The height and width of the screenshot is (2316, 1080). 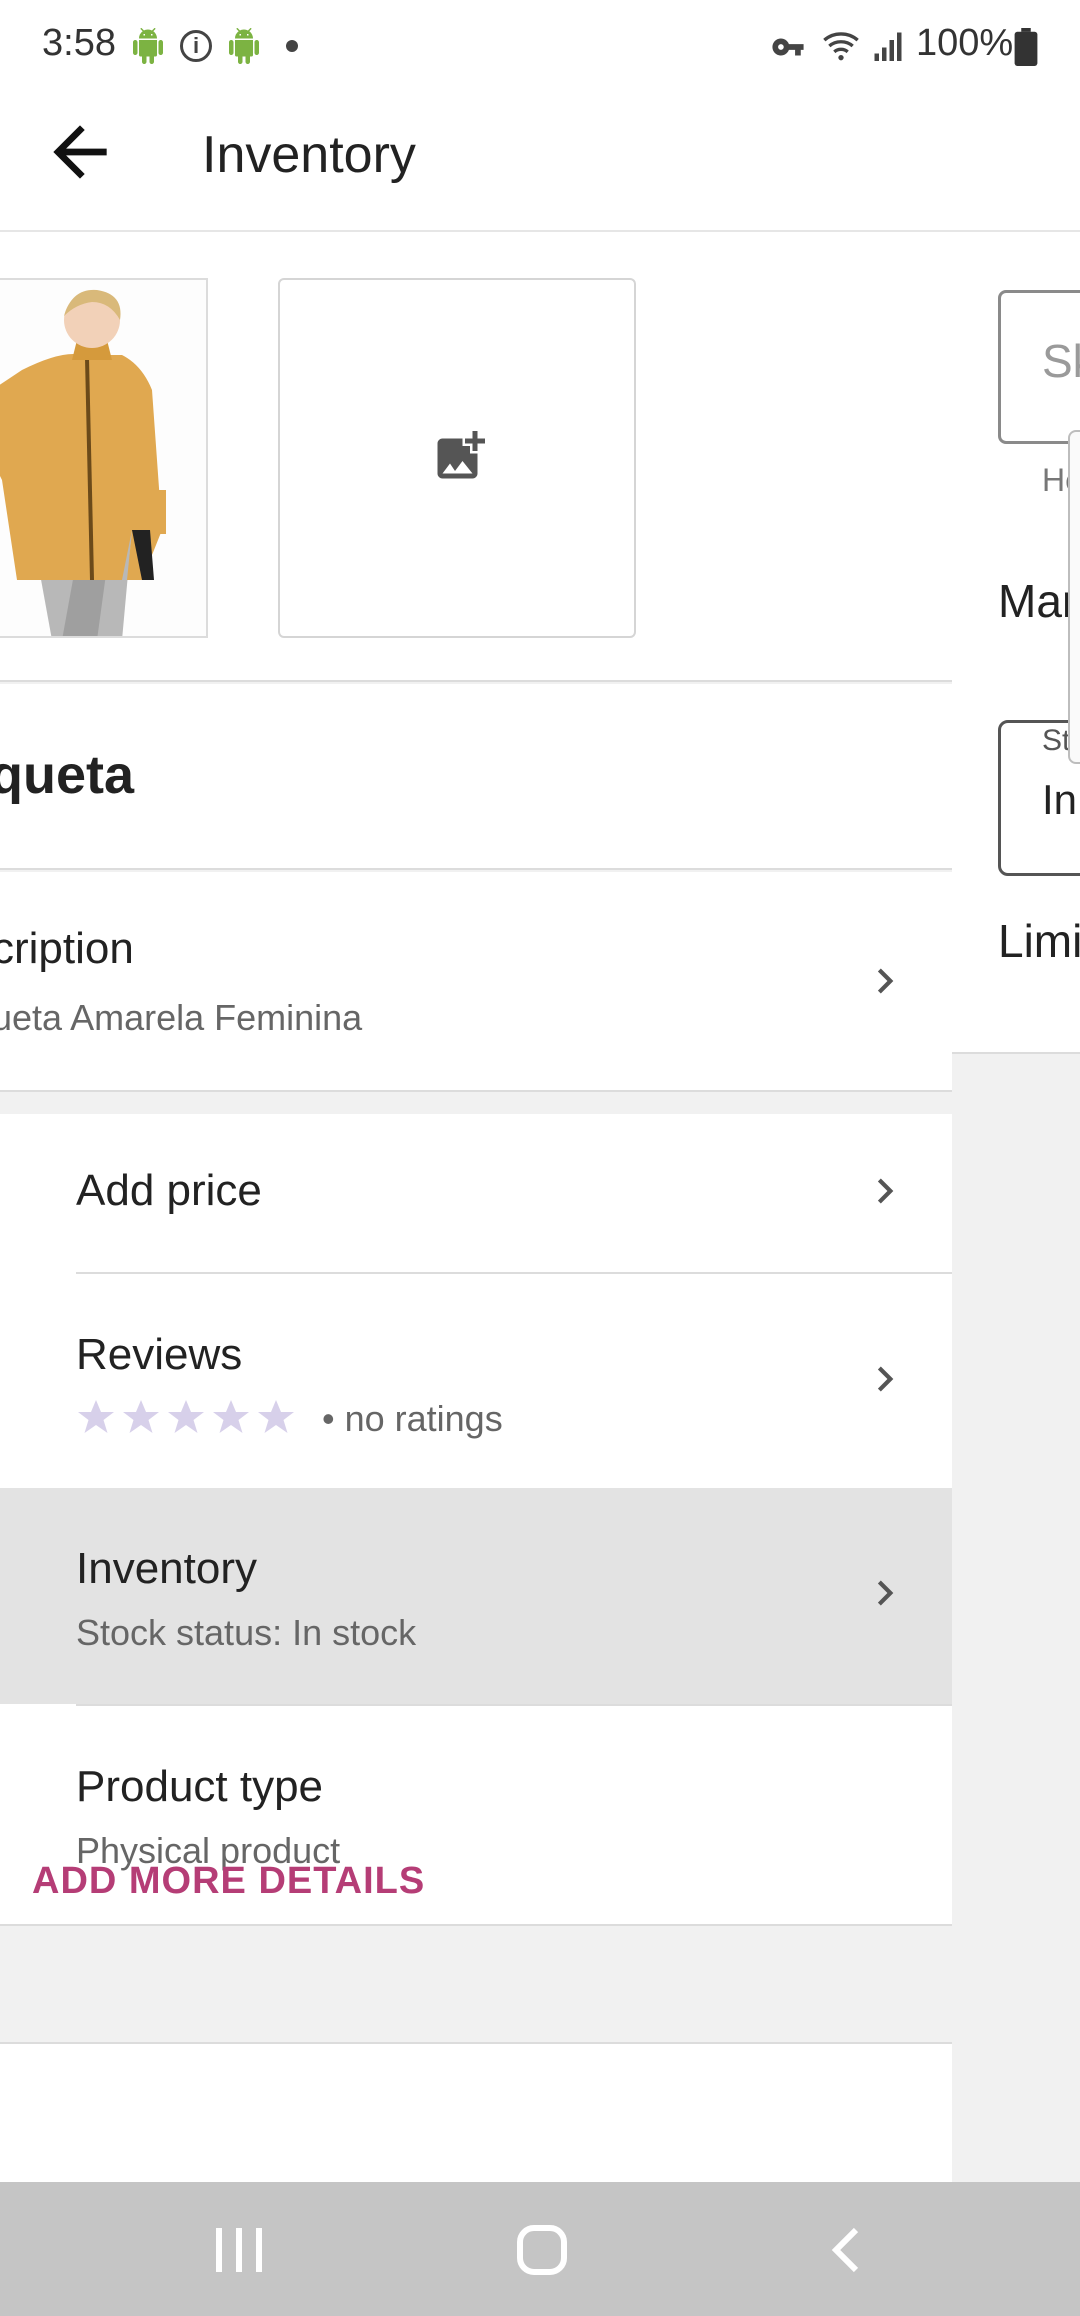 I want to click on system-nav-bar, so click(x=540, y=2249).